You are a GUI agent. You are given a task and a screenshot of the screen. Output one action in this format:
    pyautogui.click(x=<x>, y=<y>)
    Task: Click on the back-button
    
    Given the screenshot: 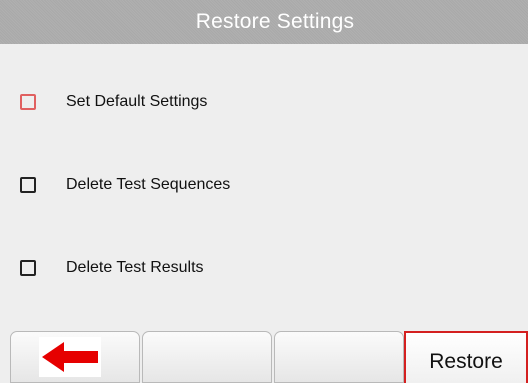 What is the action you would take?
    pyautogui.click(x=75, y=357)
    